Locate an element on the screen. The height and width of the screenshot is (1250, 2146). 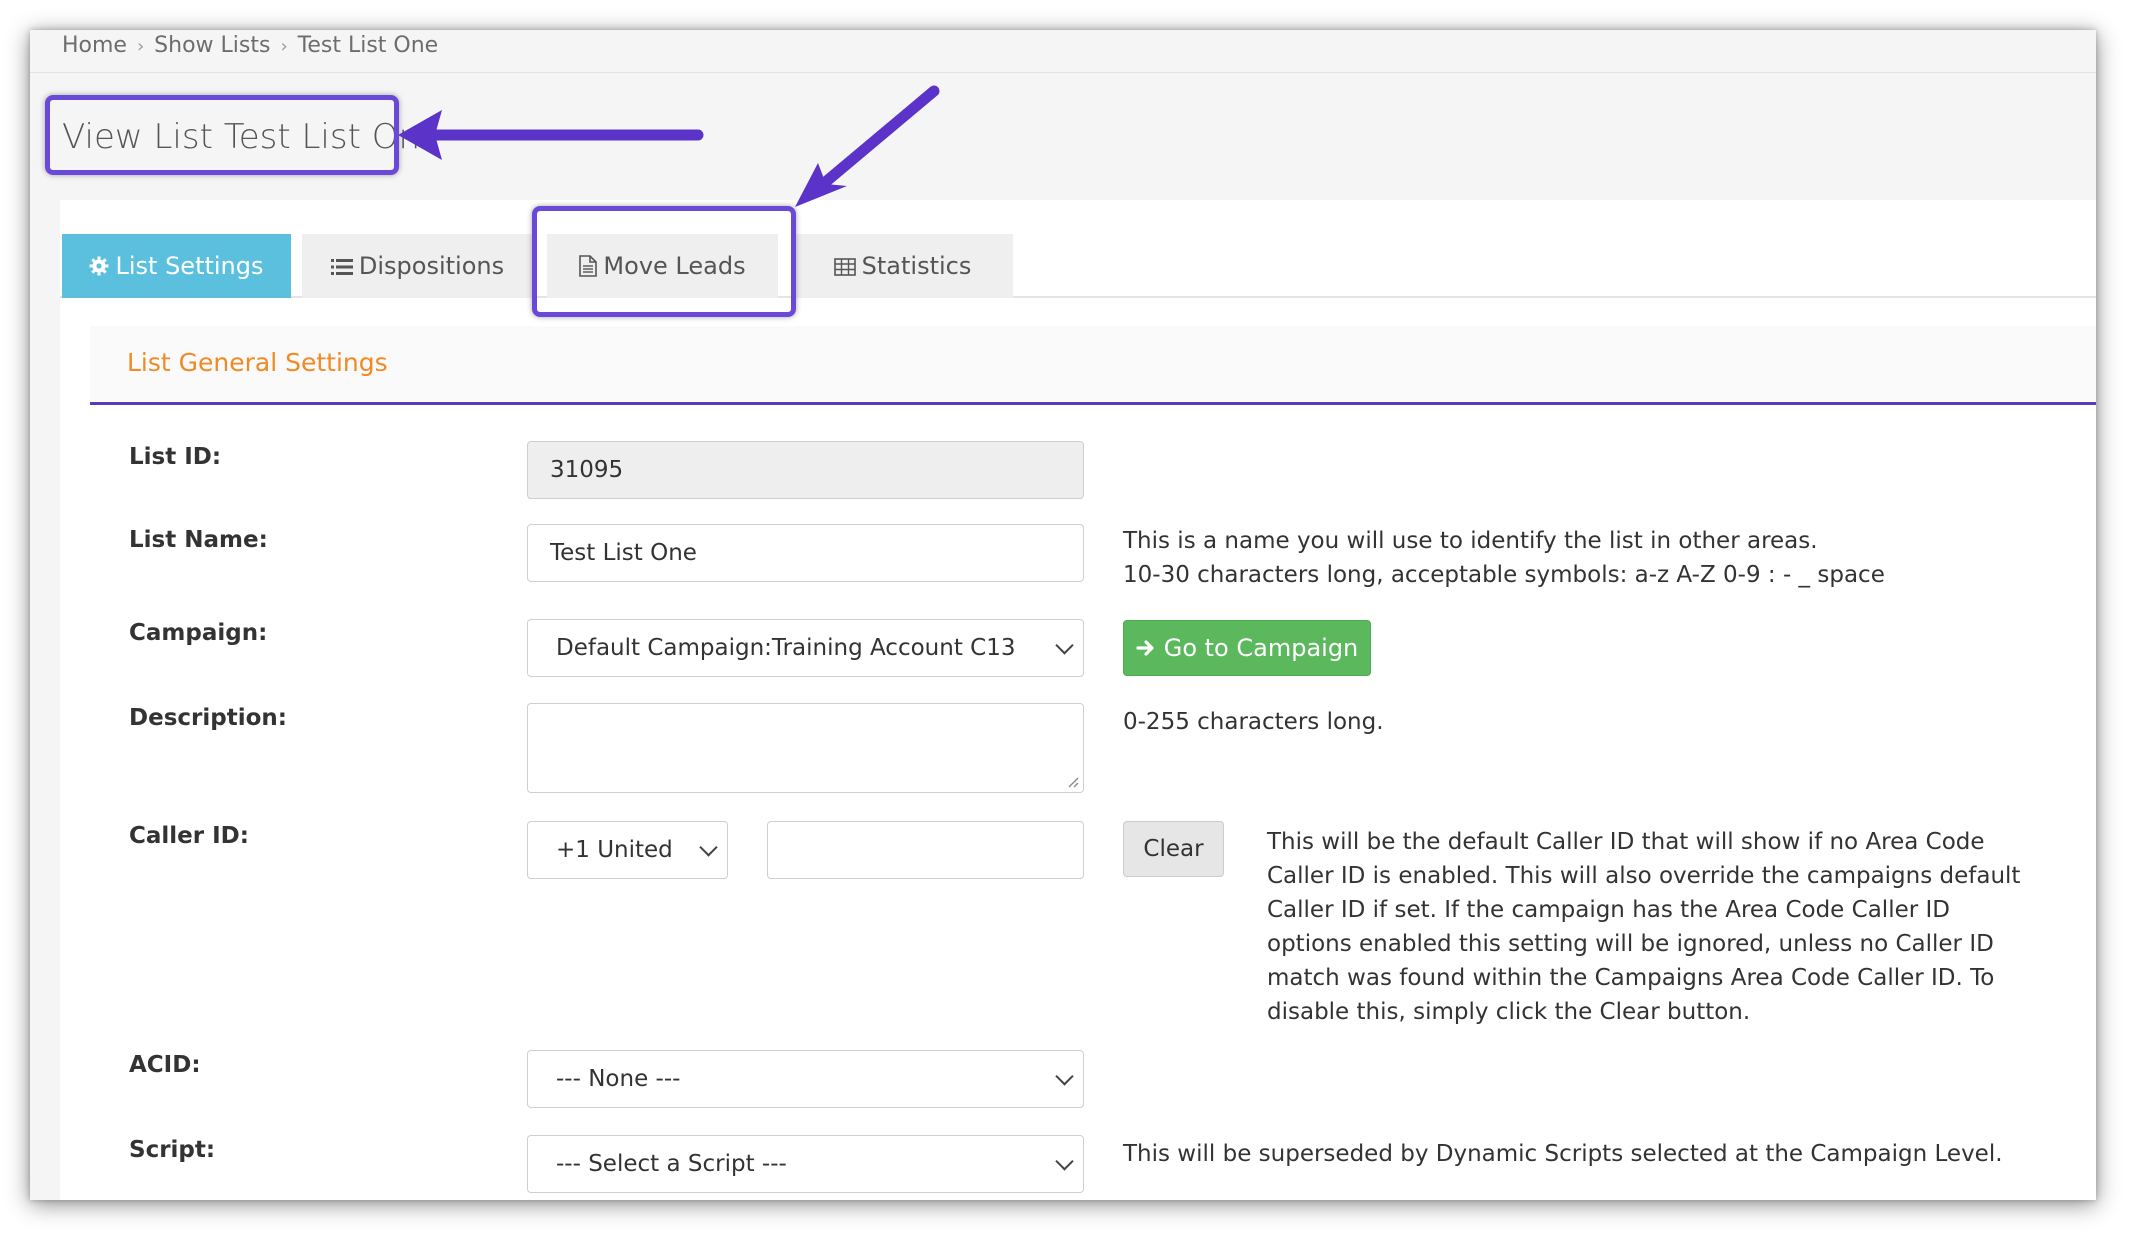
annotation-arrows is located at coordinates (669, 146).